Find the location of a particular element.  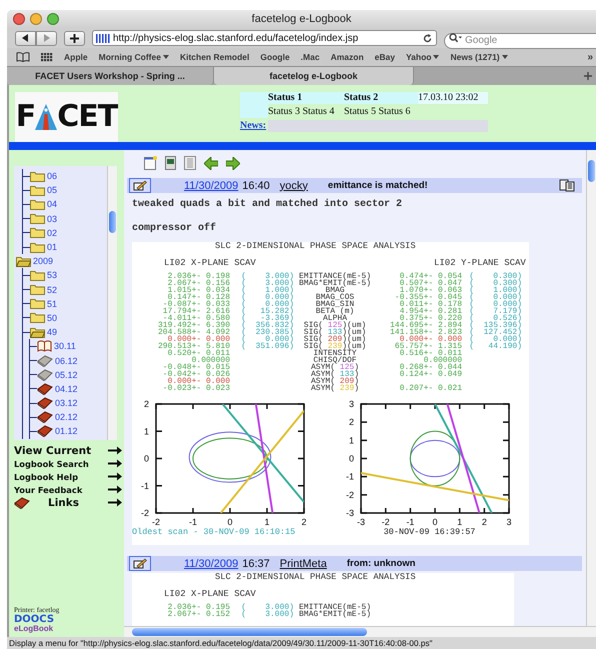

plane-heading: LI02 X-PLANE SCAV is located at coordinates (210, 263).